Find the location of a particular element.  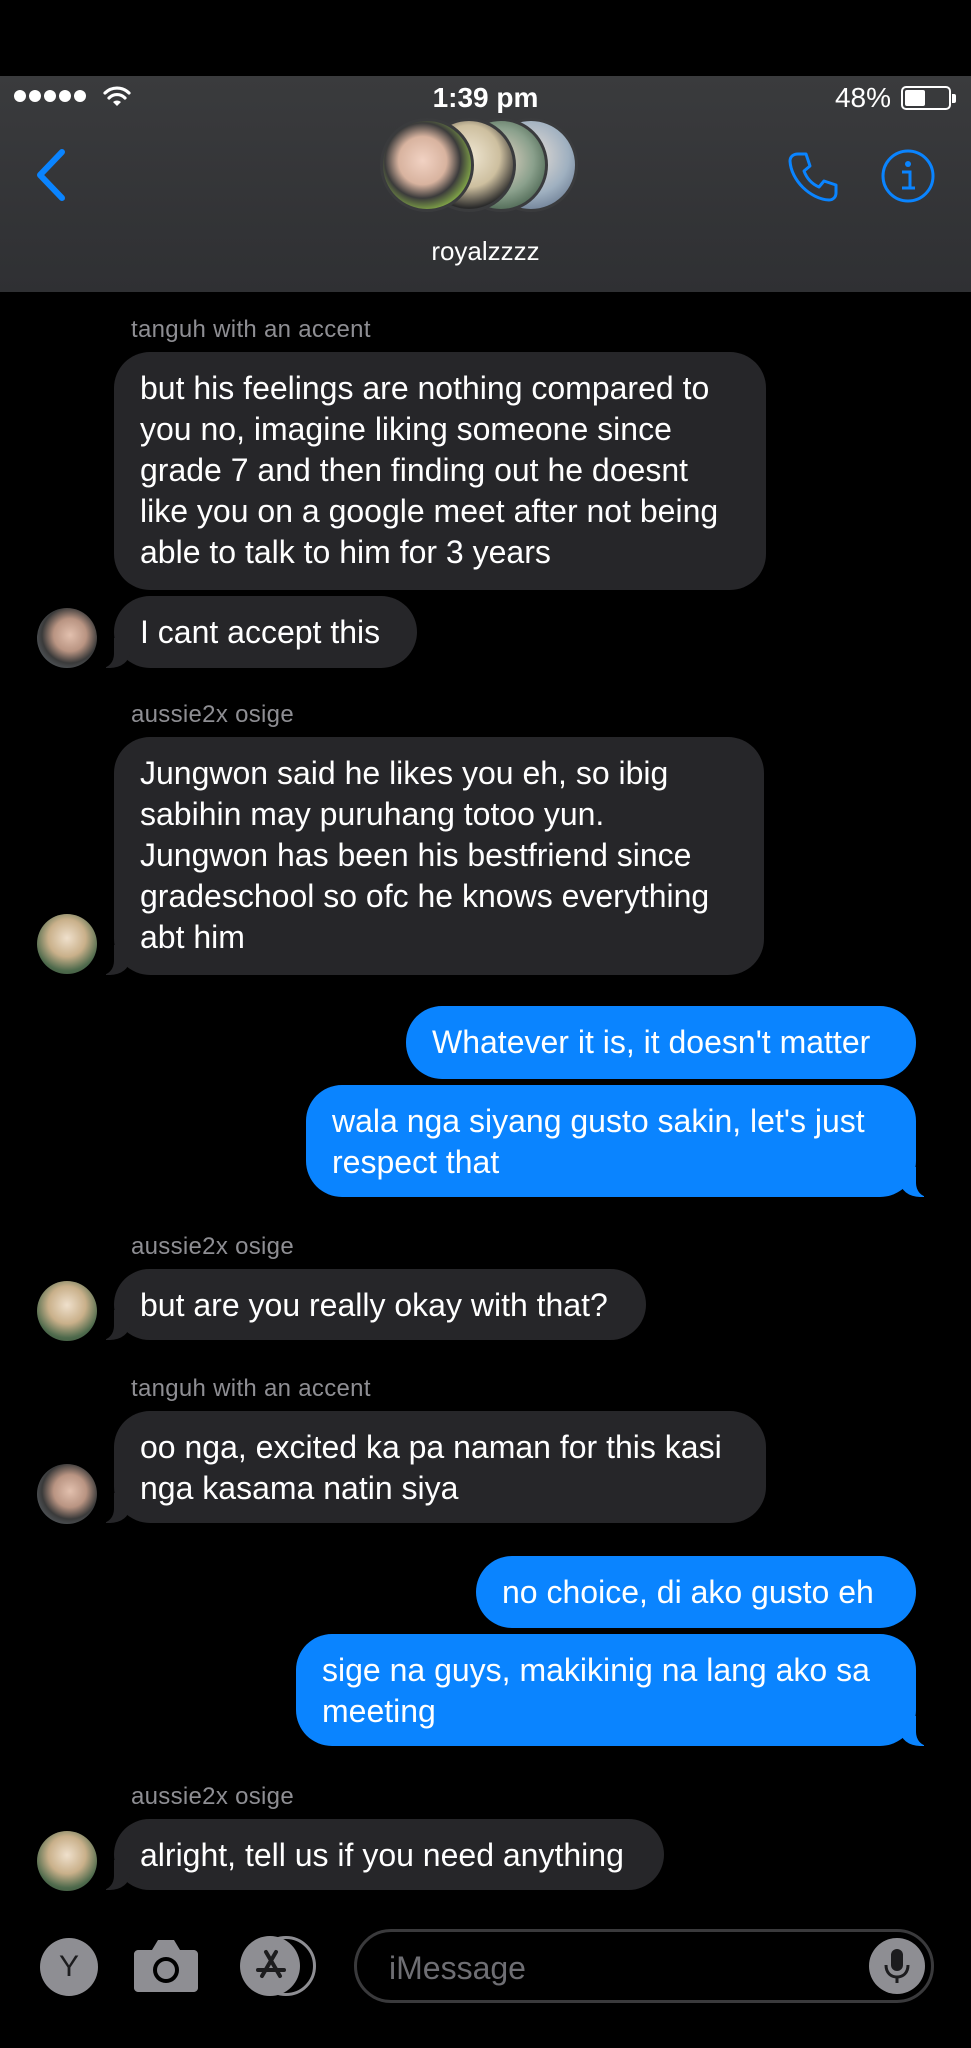

message-bubble-outgoing: Whatever it is, it doesn't matter is located at coordinates (661, 1042).